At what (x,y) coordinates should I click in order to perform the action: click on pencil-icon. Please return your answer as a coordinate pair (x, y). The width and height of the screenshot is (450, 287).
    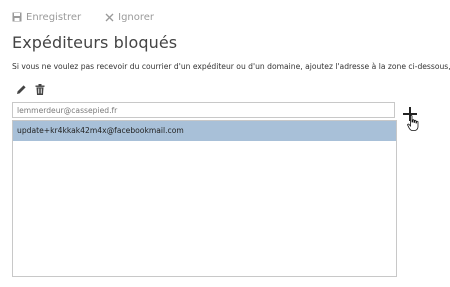
    Looking at the image, I should click on (21, 89).